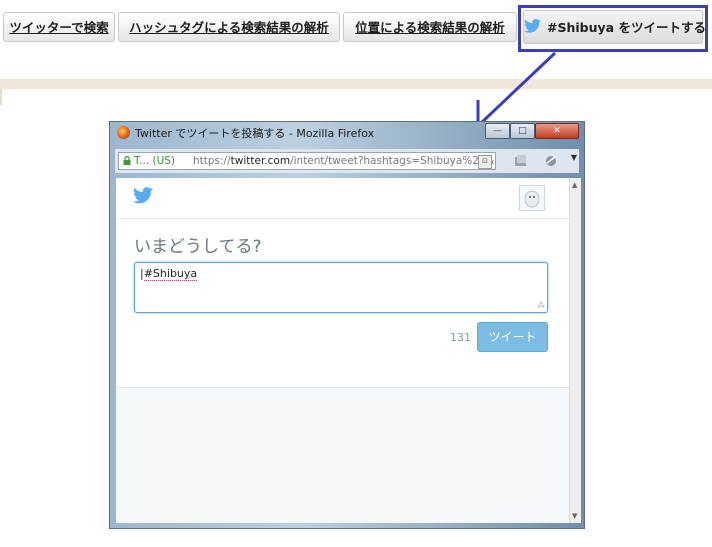 Image resolution: width=712 pixels, height=547 pixels. I want to click on url-rest: /intent/tweet?hashtags=Shibuya%2C&, so click(392, 161).